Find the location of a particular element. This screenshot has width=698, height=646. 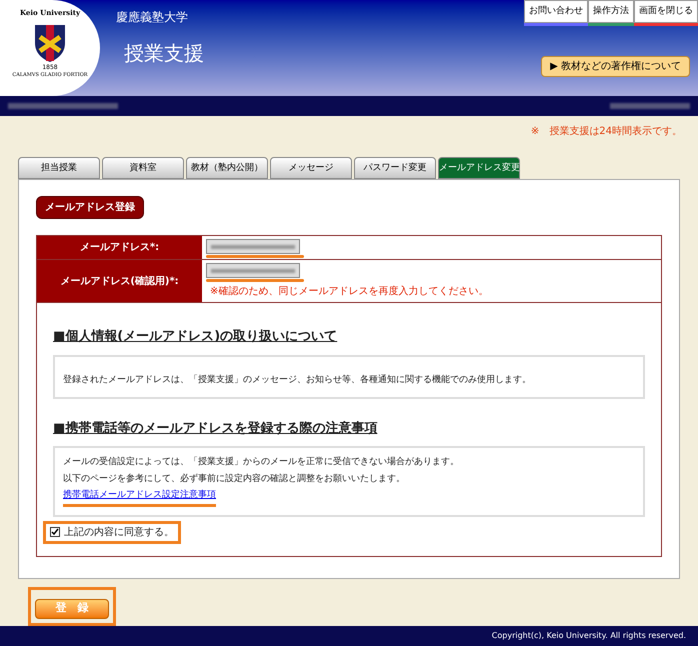

checkbox-label: 上記の内容に同意する。 is located at coordinates (119, 533).